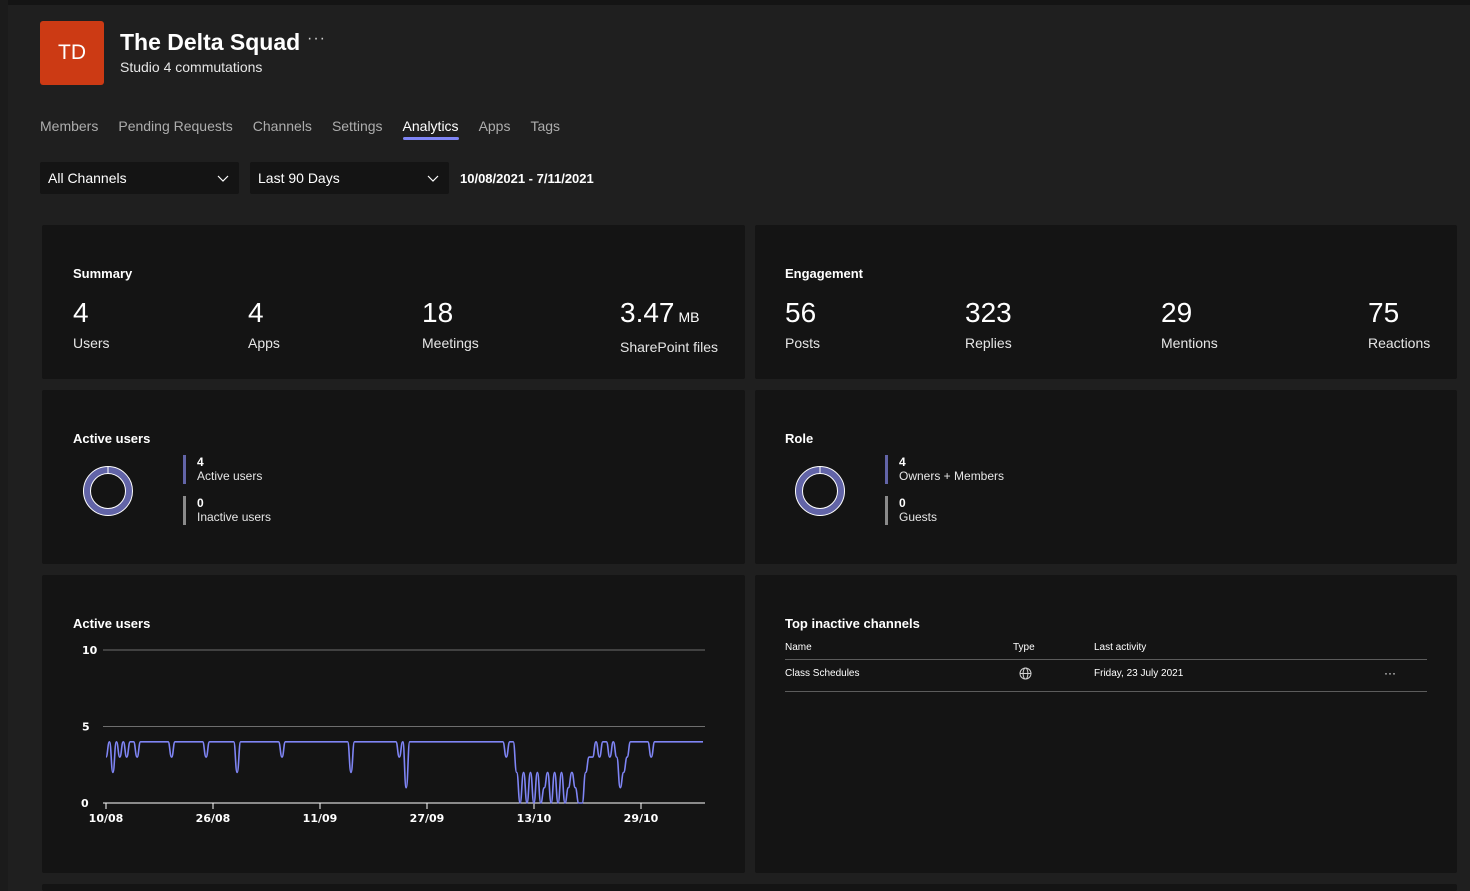 The image size is (1470, 891). What do you see at coordinates (234, 517) in the screenshot?
I see `inactive-users-label: Inactive users` at bounding box center [234, 517].